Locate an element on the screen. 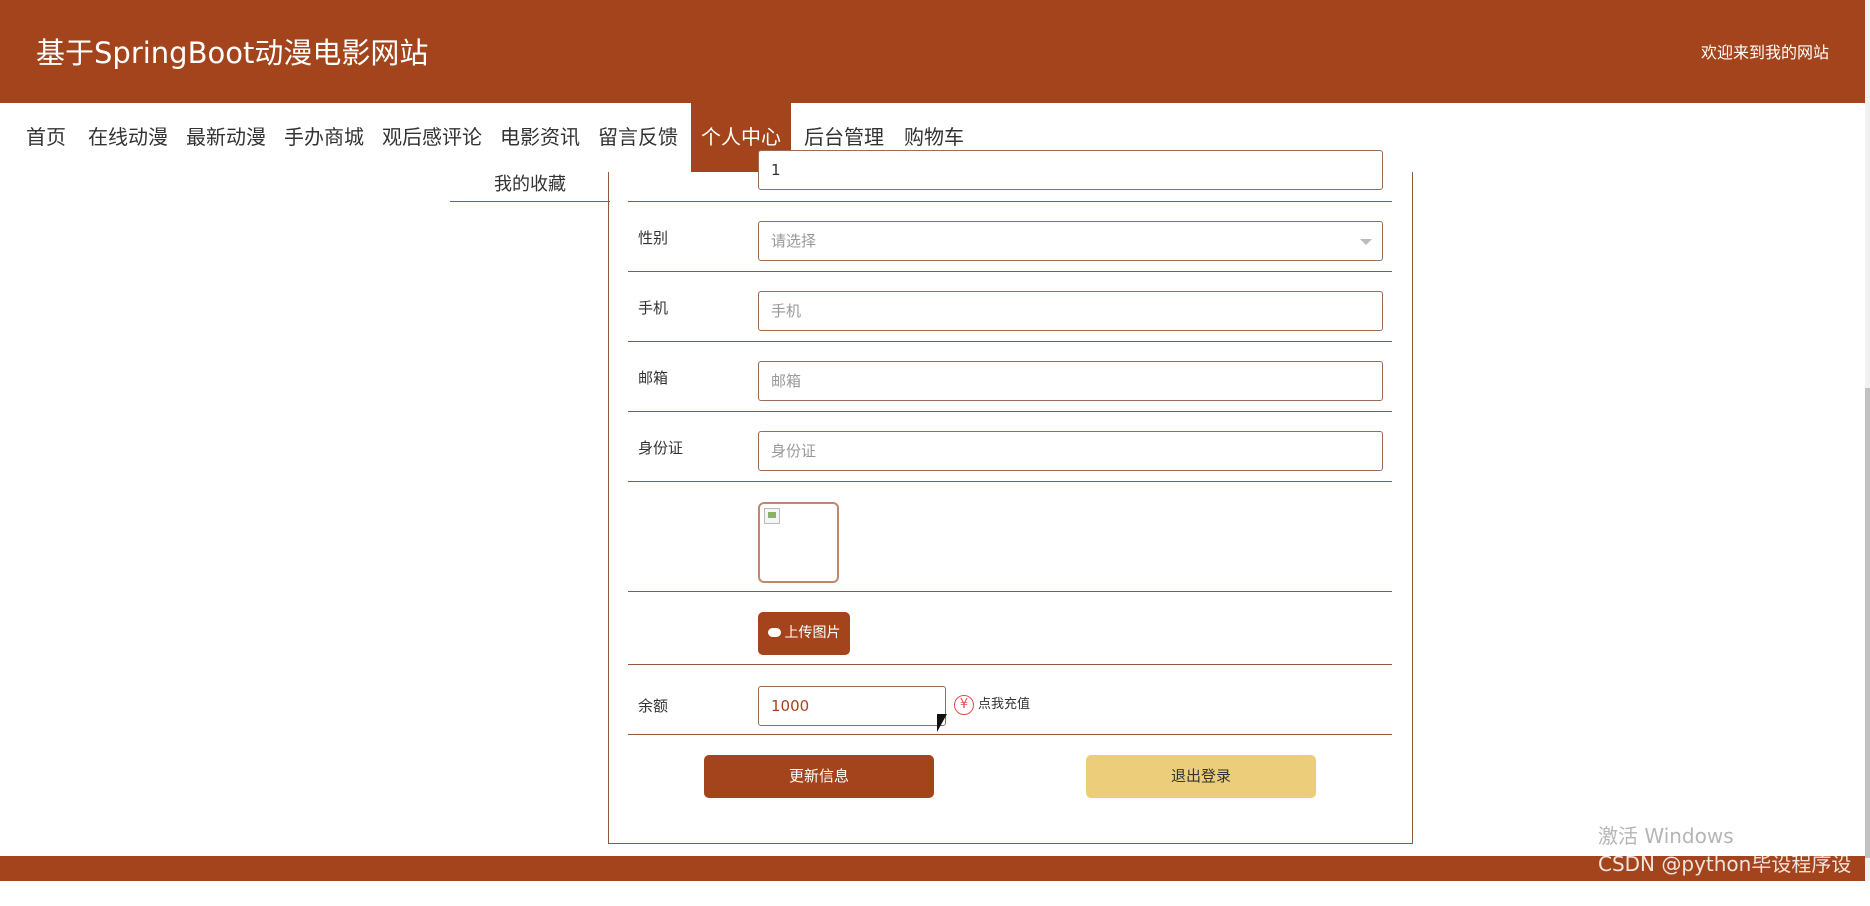  chevron-down-icon is located at coordinates (1366, 242).